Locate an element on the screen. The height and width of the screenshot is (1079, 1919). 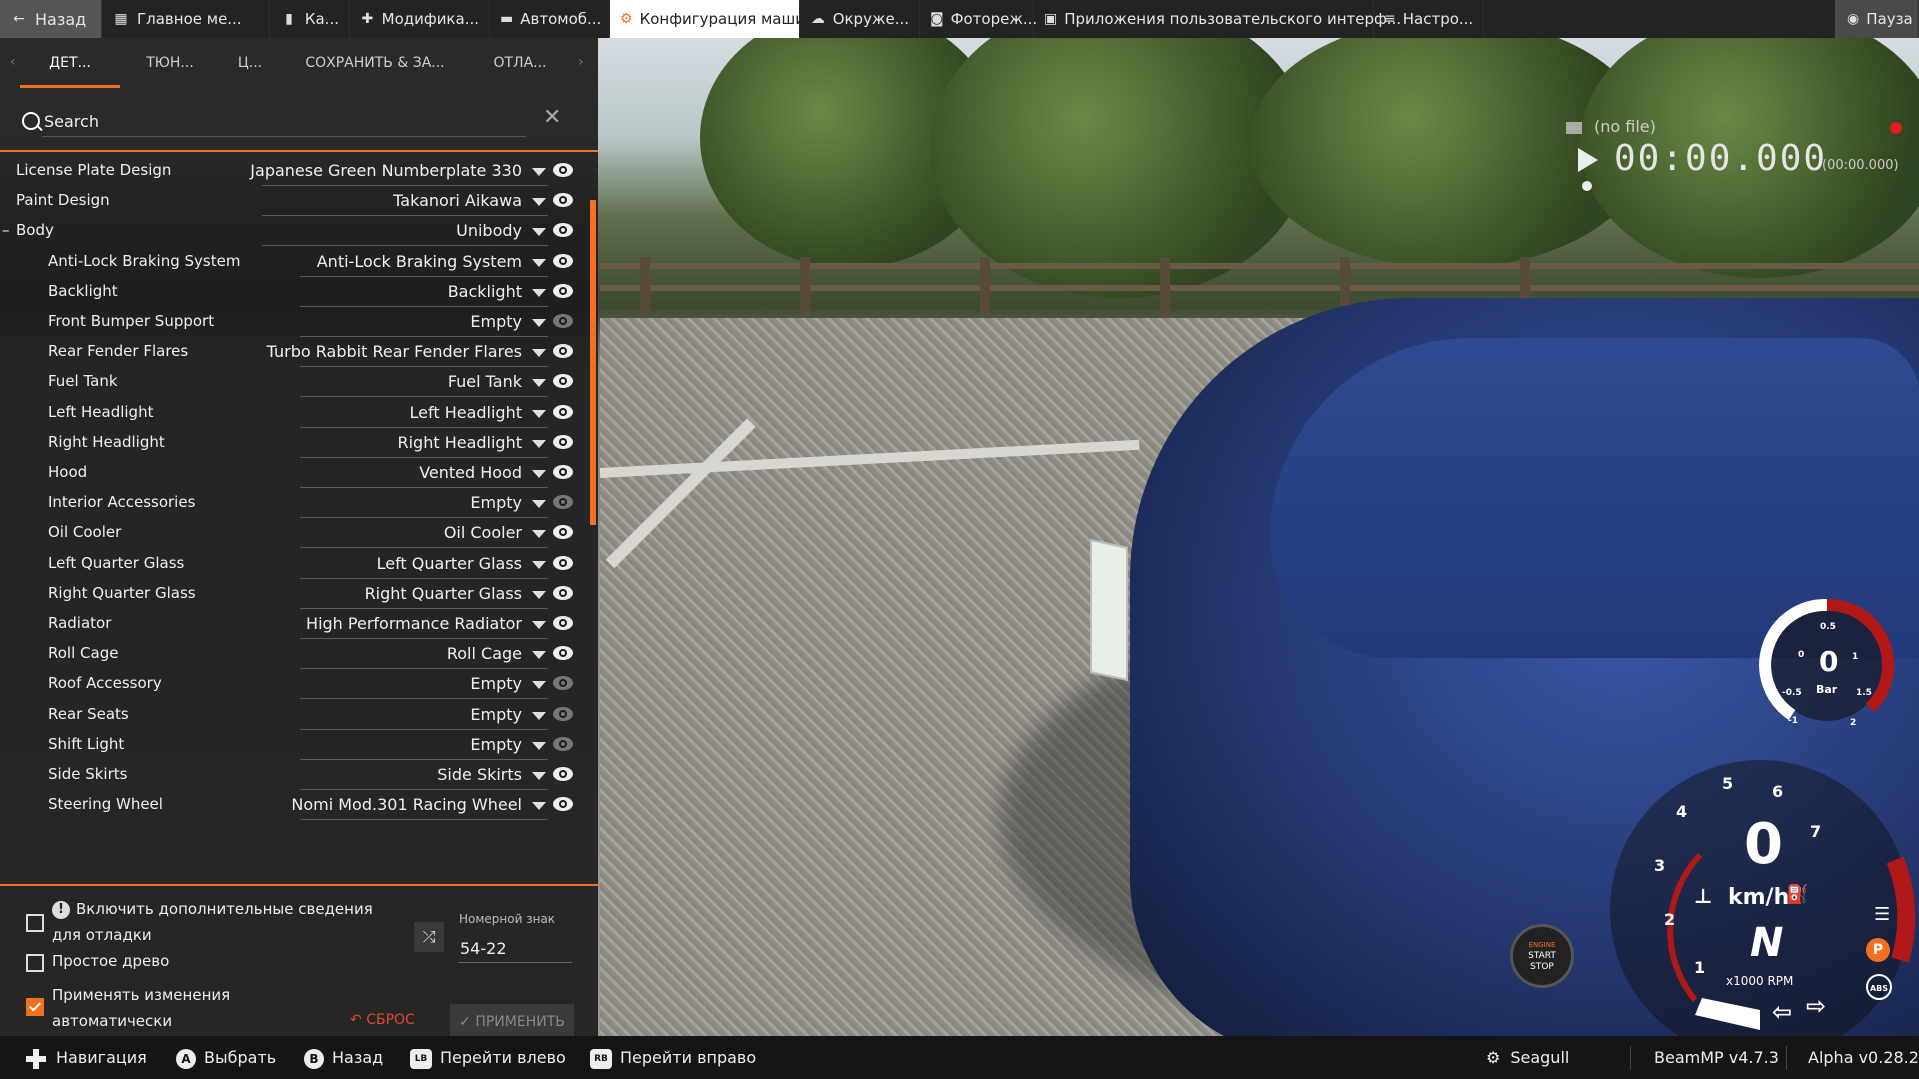
collapse-icon: – is located at coordinates (6, 230).